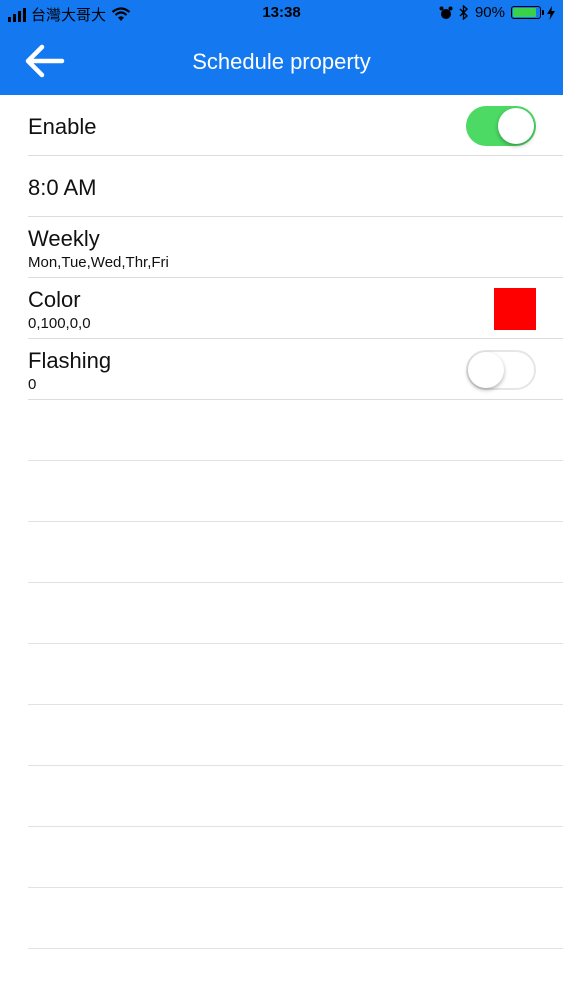 This screenshot has width=563, height=1000. What do you see at coordinates (295, 308) in the screenshot?
I see `color-row: Color 0,100,0,0` at bounding box center [295, 308].